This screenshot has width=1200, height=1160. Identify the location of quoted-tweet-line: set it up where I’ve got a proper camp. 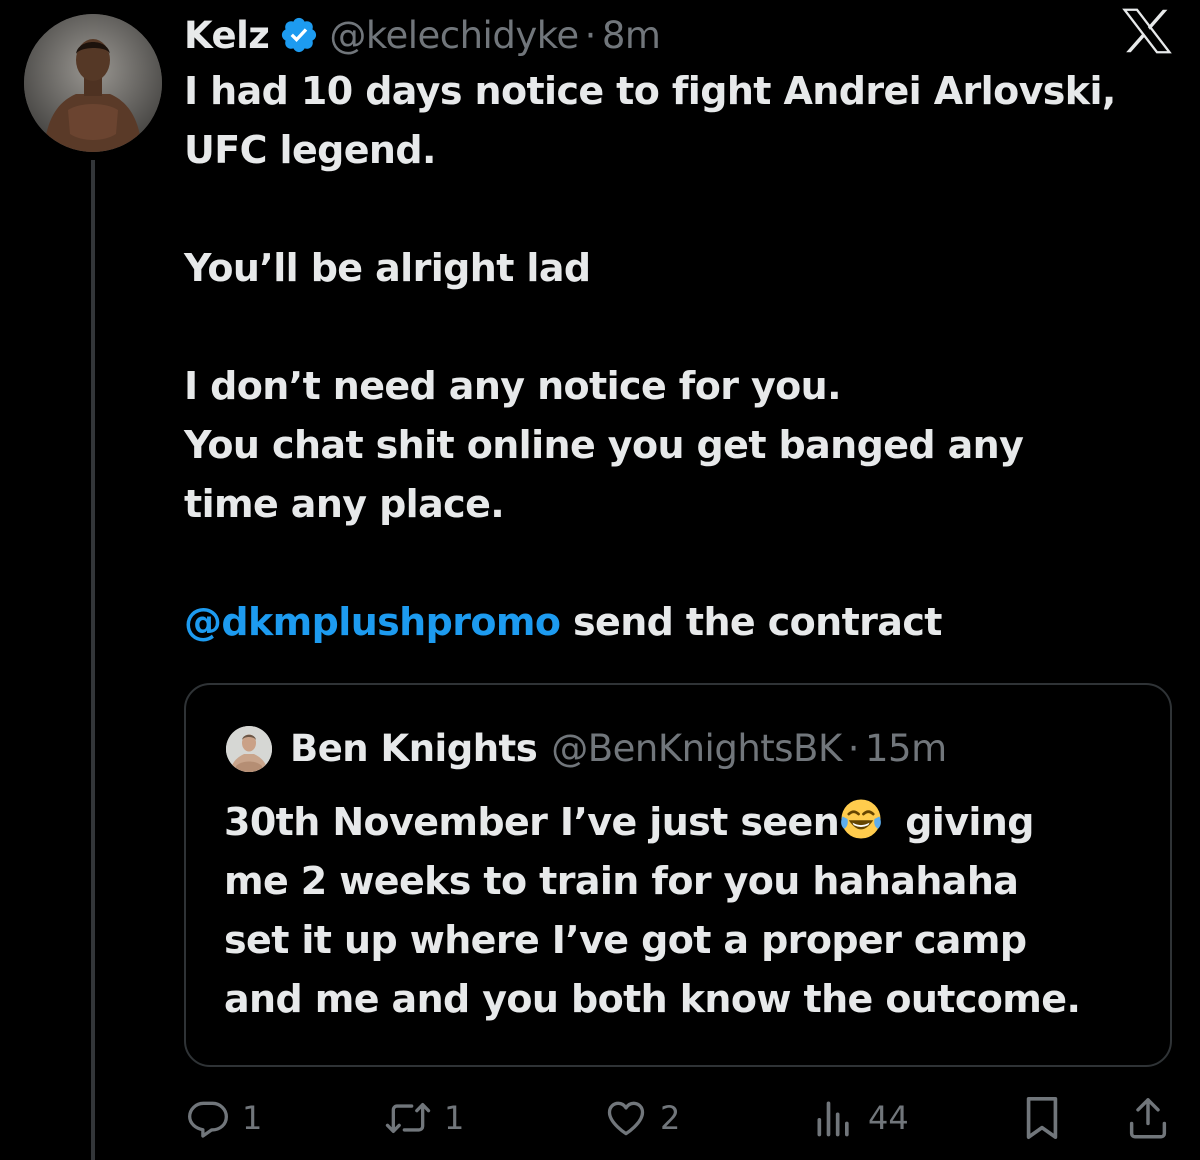
(625, 940).